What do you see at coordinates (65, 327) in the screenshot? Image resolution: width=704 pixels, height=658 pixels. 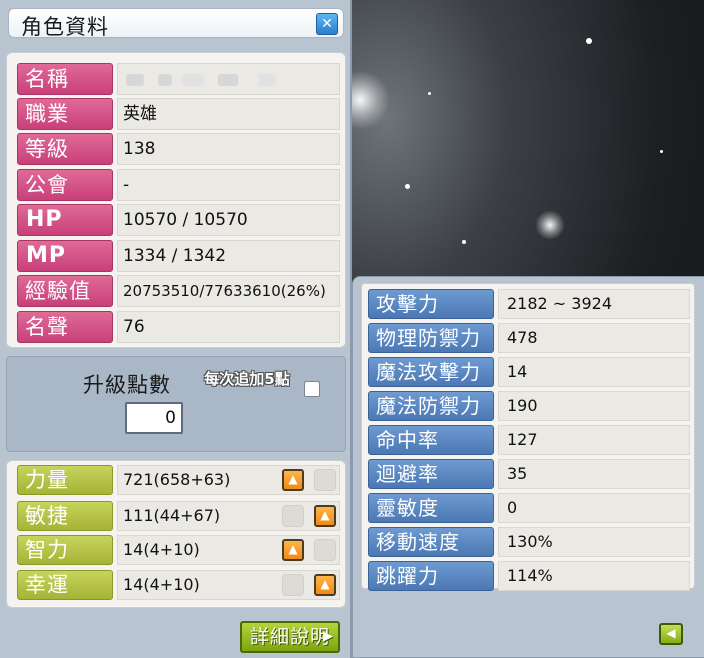 I see `info-label: 名聲` at bounding box center [65, 327].